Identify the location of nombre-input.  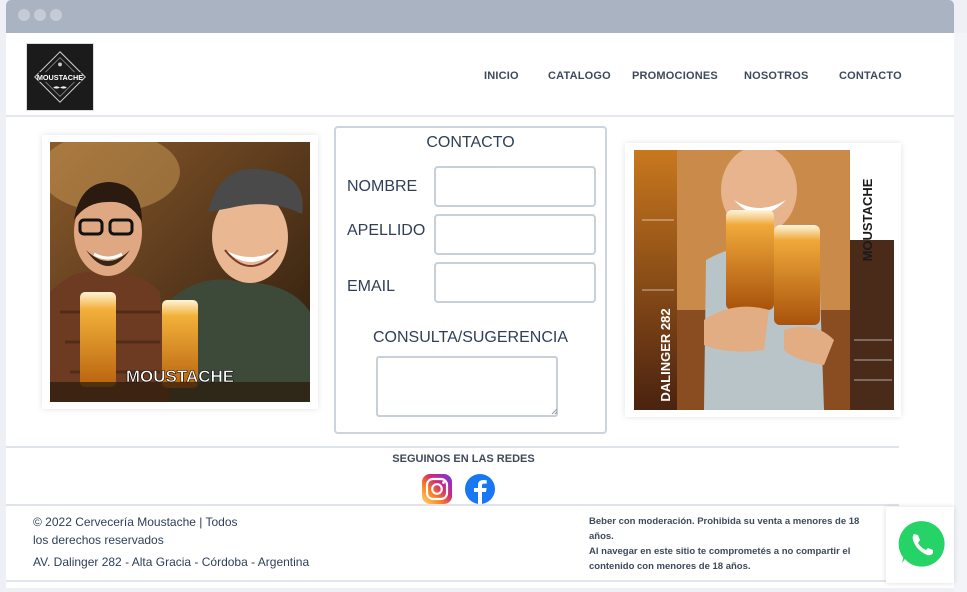
(515, 186).